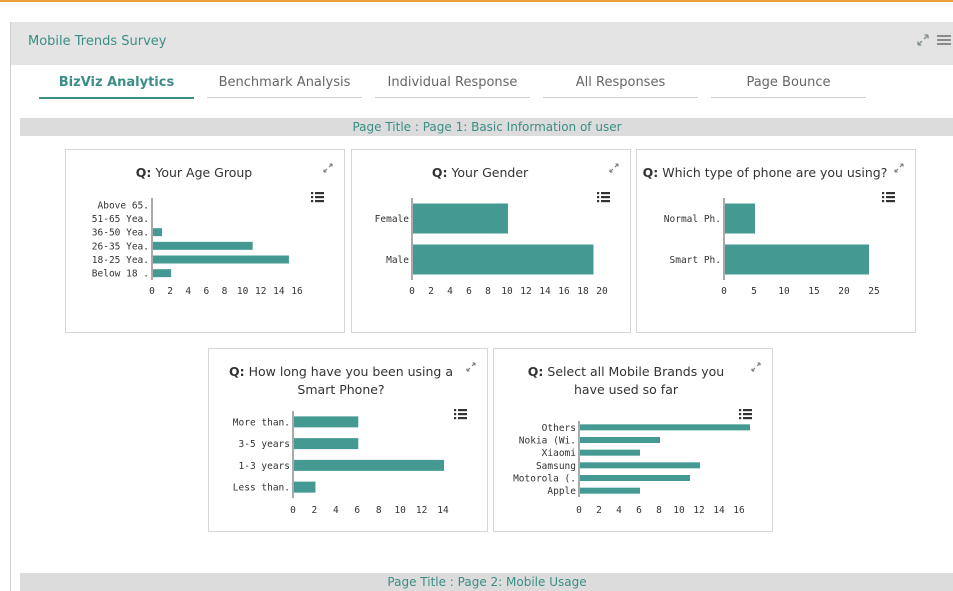  I want to click on category-label: 51-65 Yea., so click(120, 219).